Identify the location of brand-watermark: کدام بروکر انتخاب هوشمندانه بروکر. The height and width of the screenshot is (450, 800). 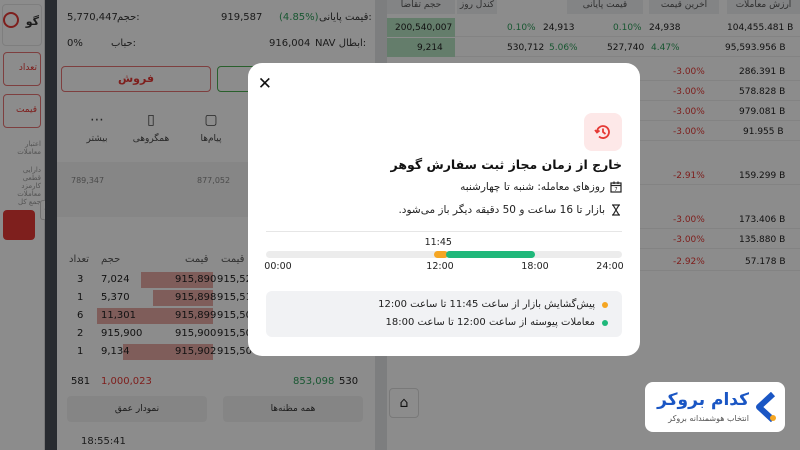
(715, 407).